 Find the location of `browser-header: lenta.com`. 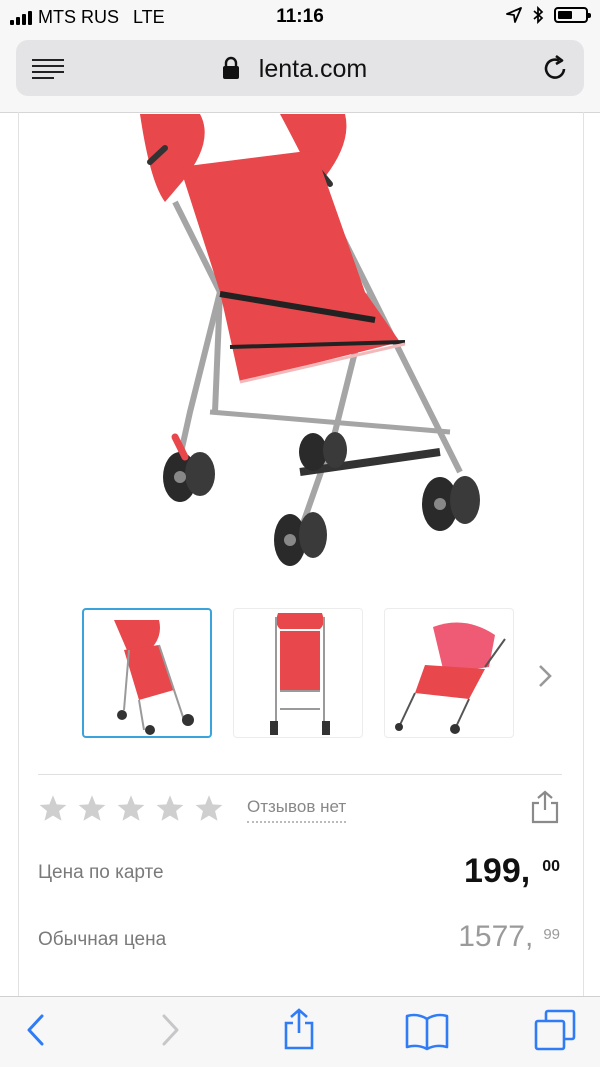

browser-header: lenta.com is located at coordinates (300, 73).